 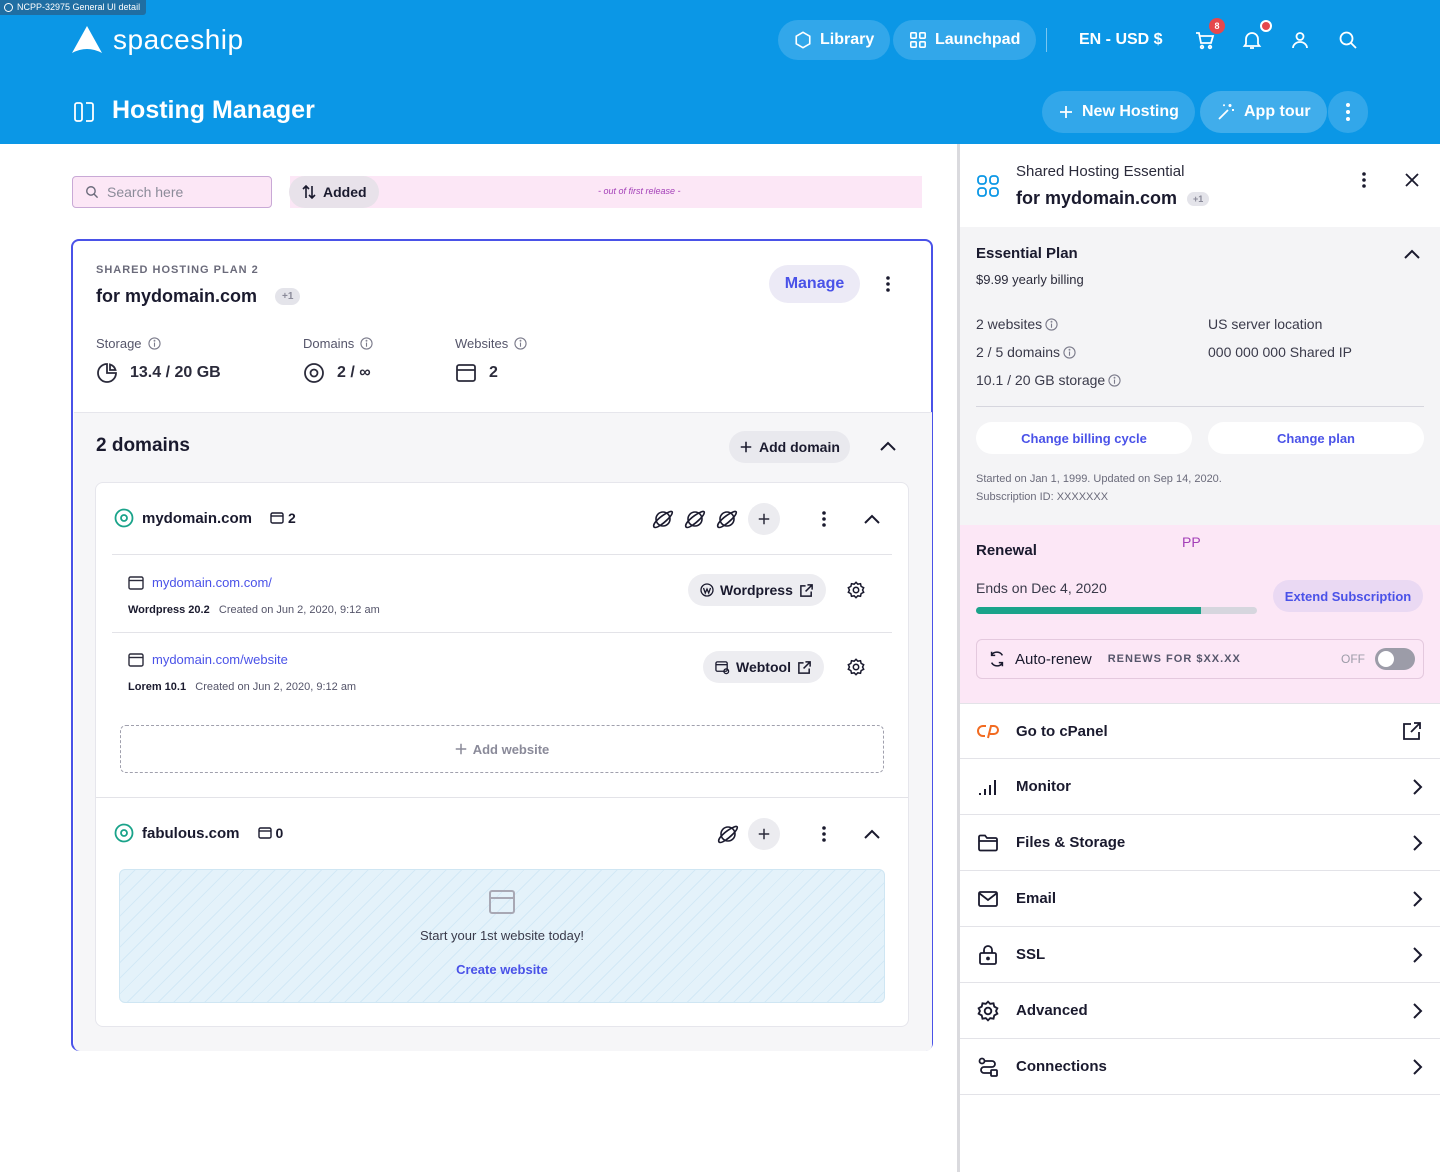 I want to click on search-icon, so click(x=1348, y=40).